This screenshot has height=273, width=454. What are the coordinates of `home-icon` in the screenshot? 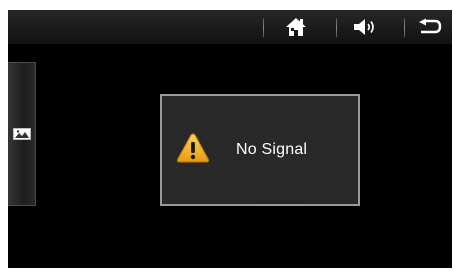 It's located at (296, 27).